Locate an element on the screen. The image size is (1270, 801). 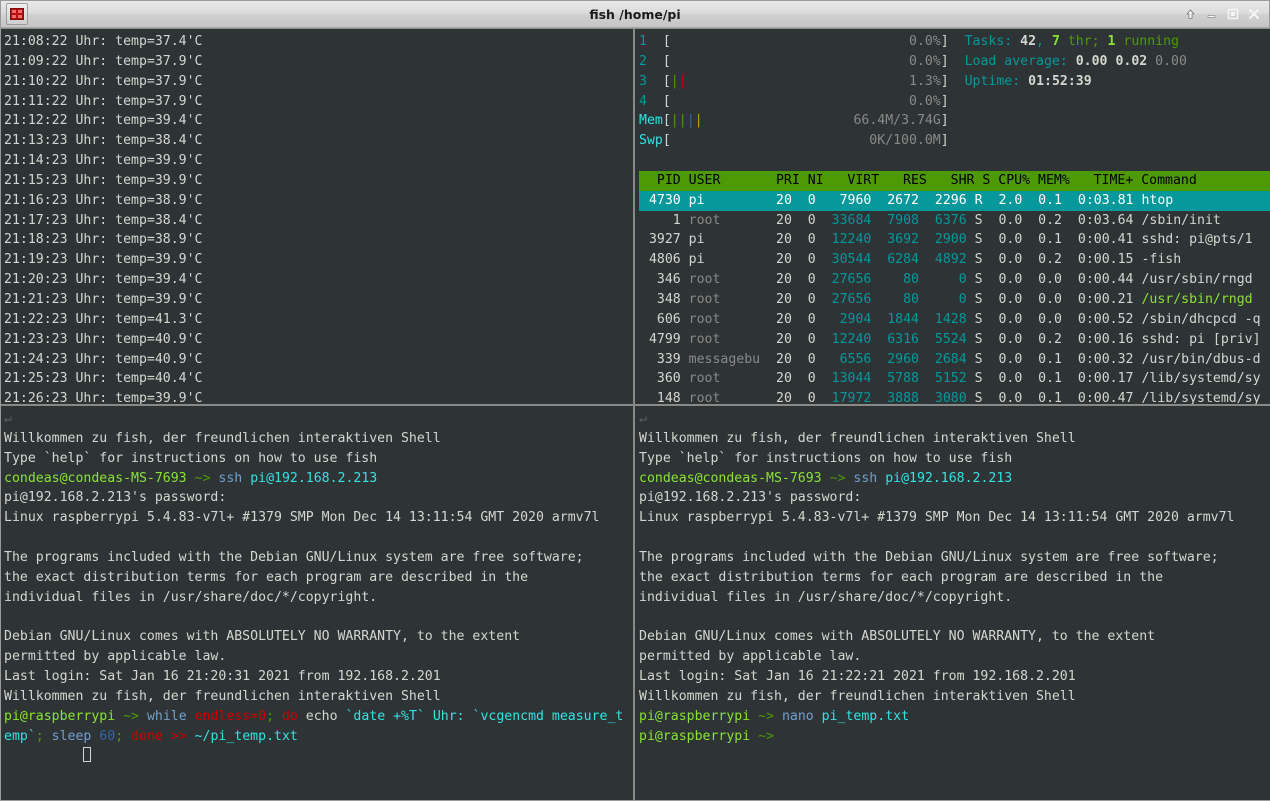
terminal-icon is located at coordinates (17, 14).